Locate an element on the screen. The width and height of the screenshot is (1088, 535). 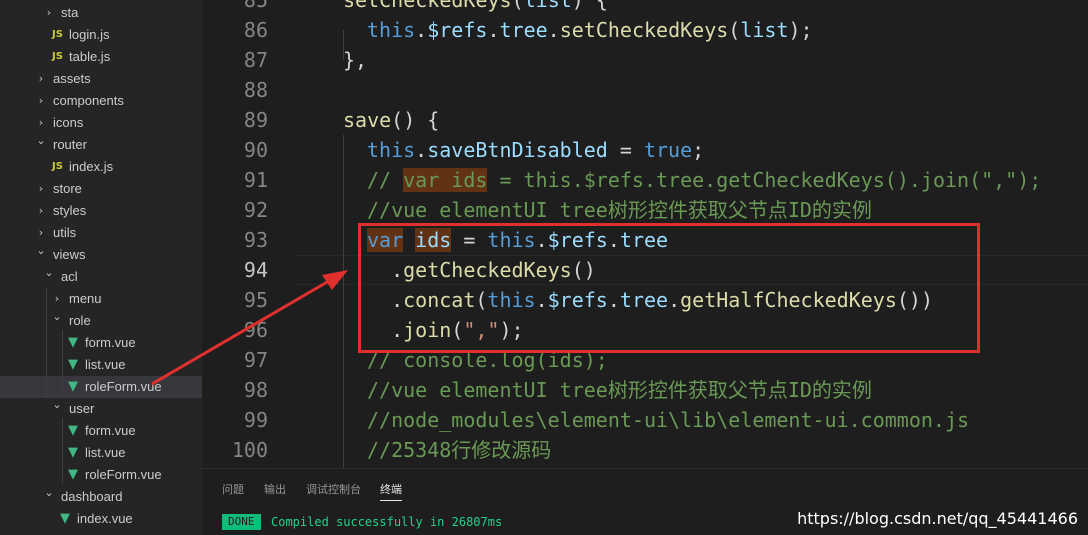
annotation-arrow is located at coordinates (249, 328).